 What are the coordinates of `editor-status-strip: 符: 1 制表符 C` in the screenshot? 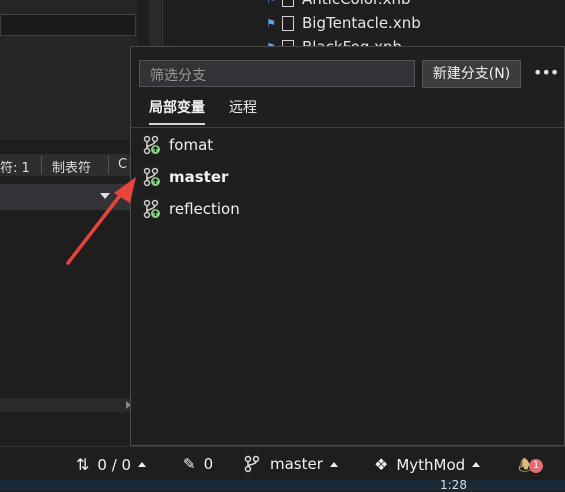 It's located at (67, 165).